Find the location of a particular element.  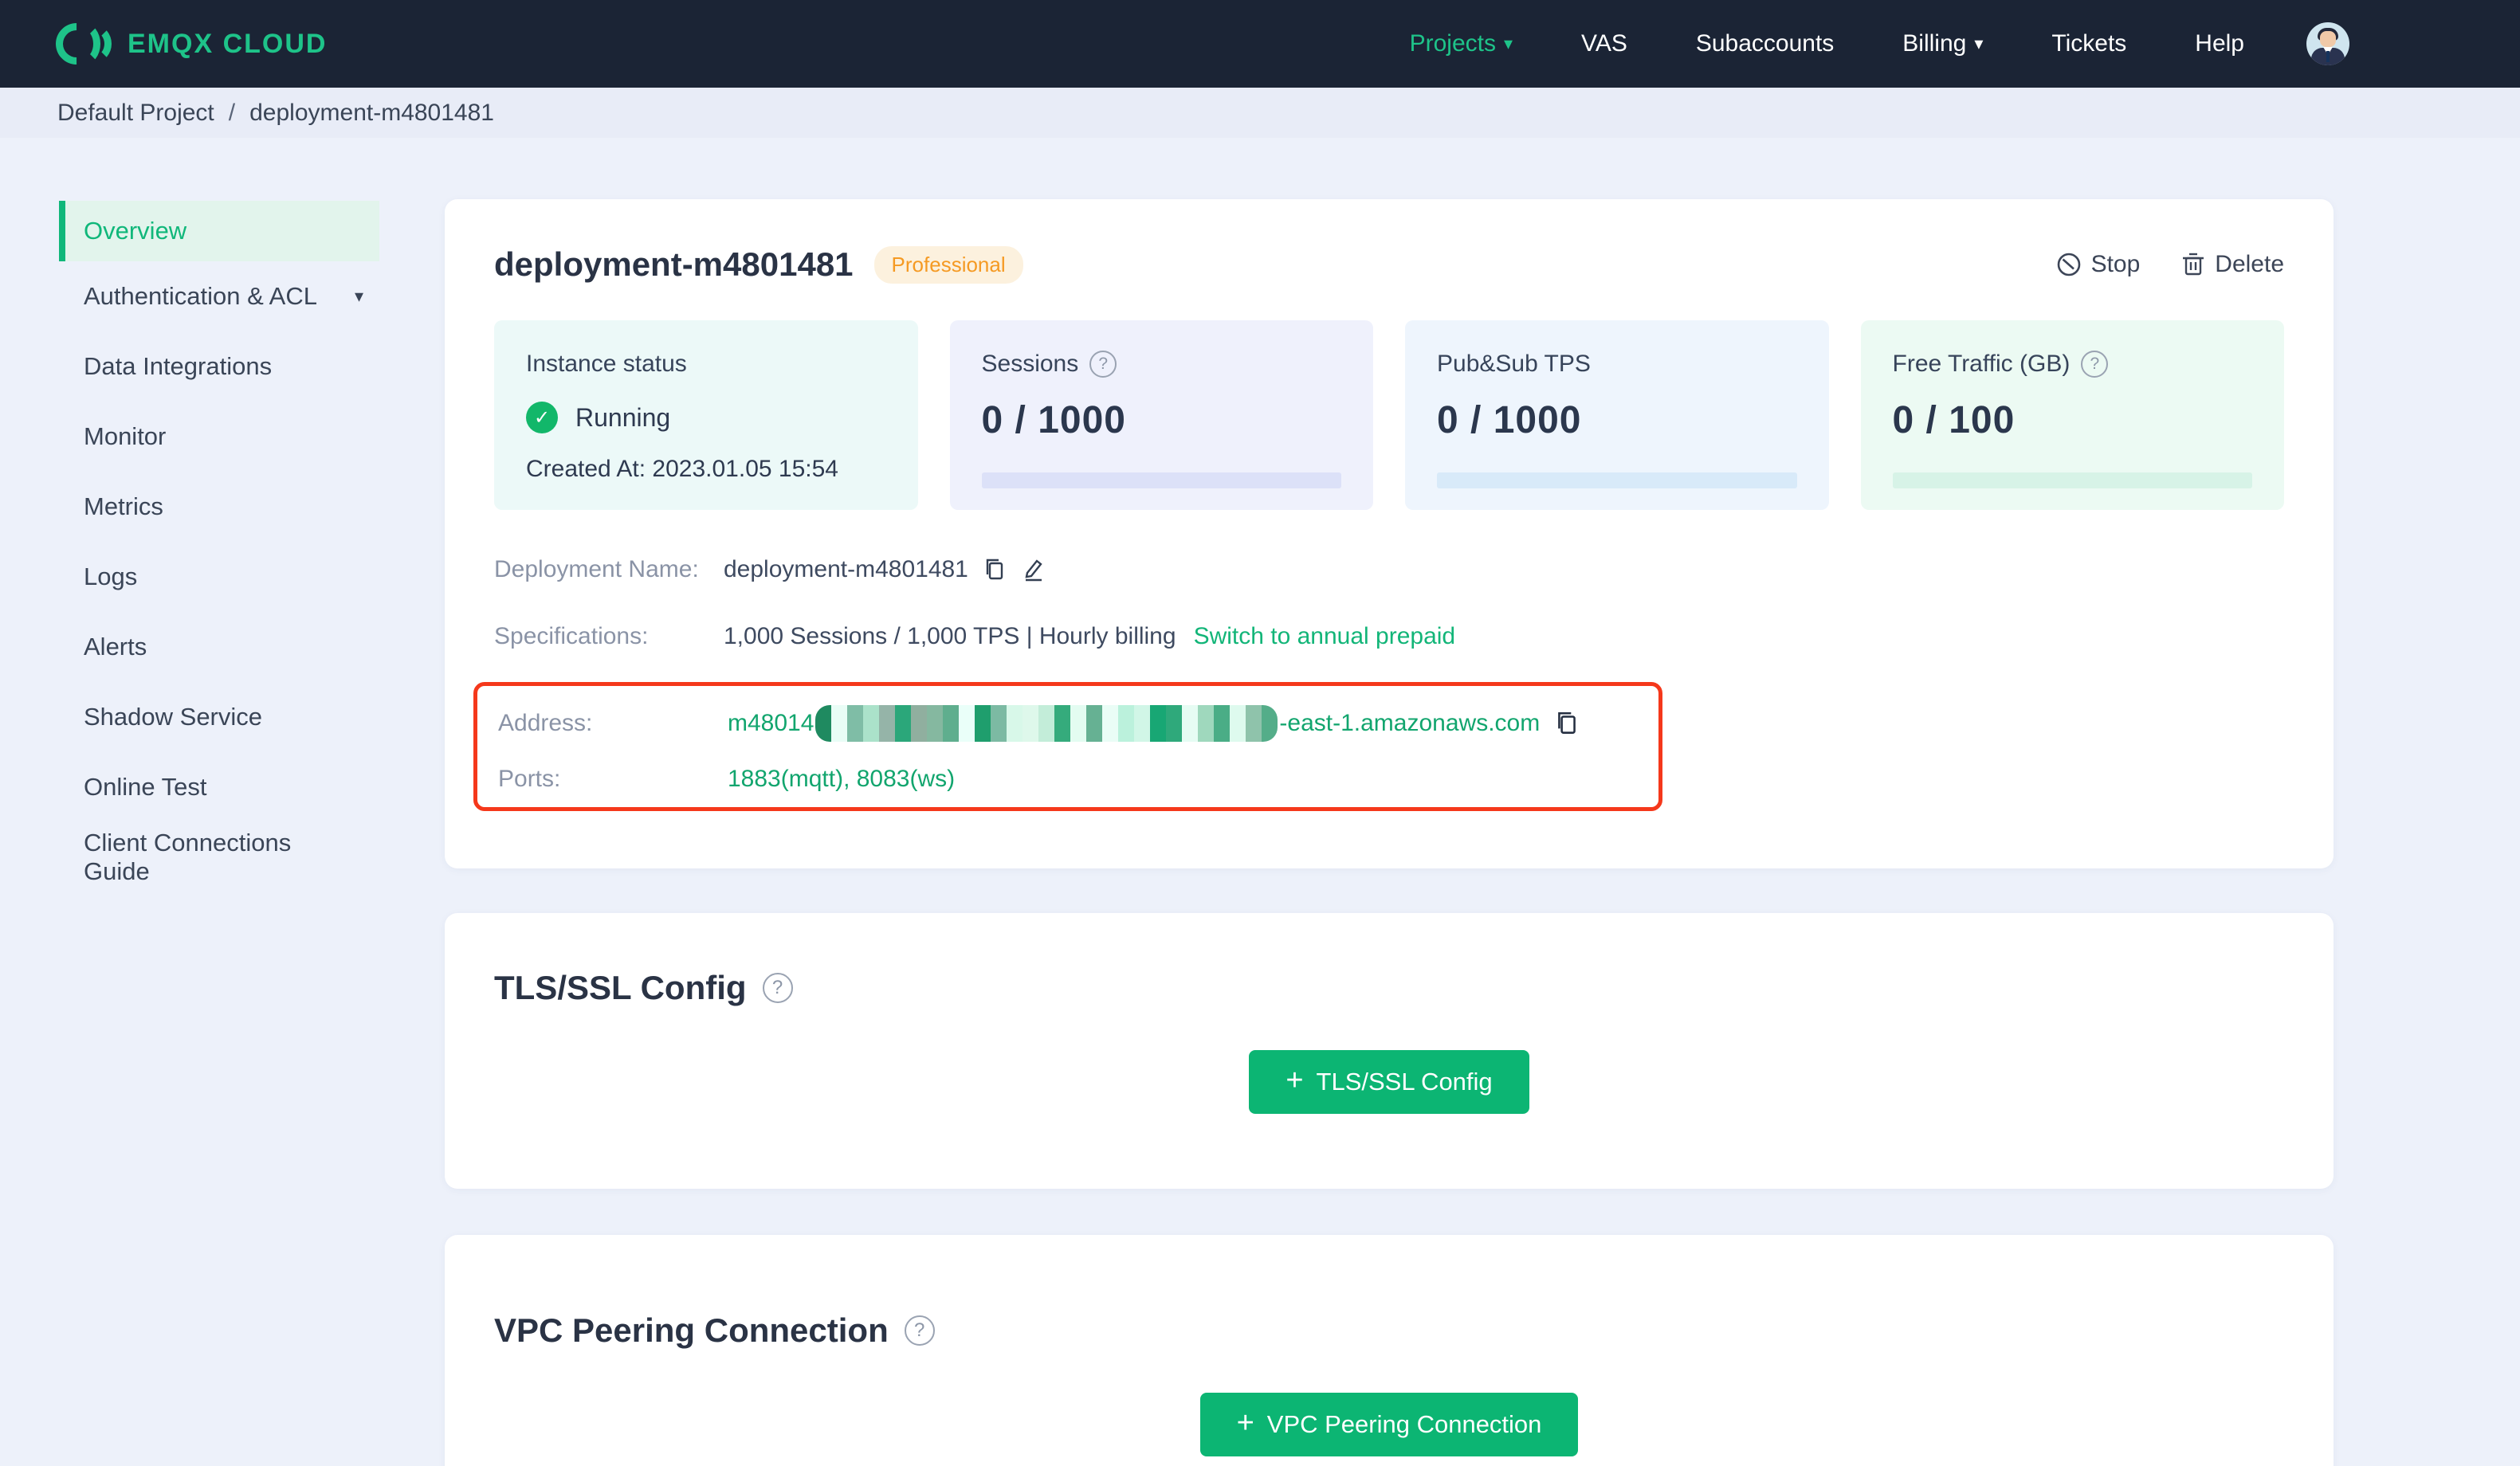

delete-button: Delete is located at coordinates (2232, 264).